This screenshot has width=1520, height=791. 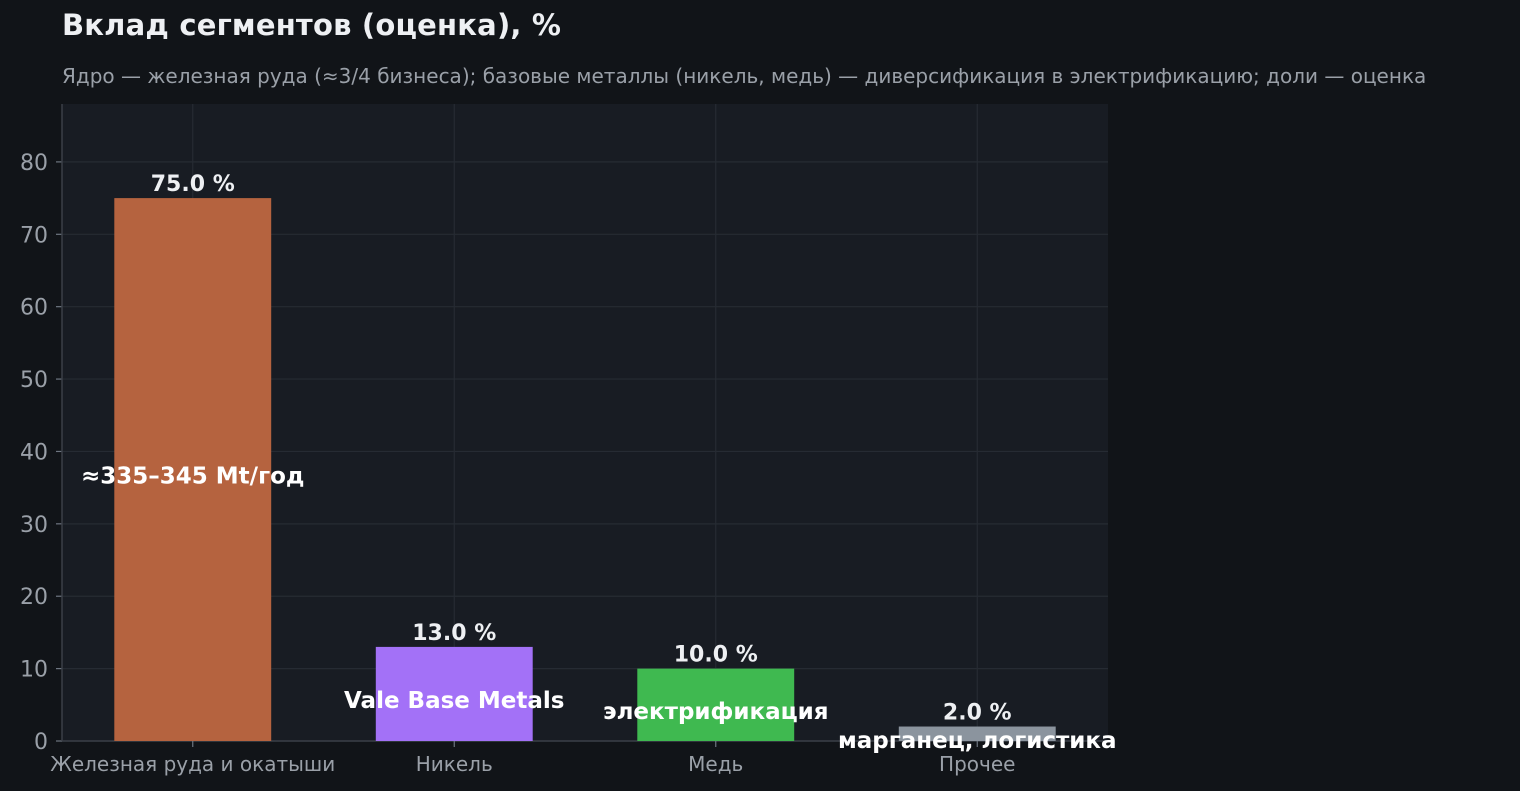 I want to click on data-label: 10.0 %, so click(x=716, y=655).